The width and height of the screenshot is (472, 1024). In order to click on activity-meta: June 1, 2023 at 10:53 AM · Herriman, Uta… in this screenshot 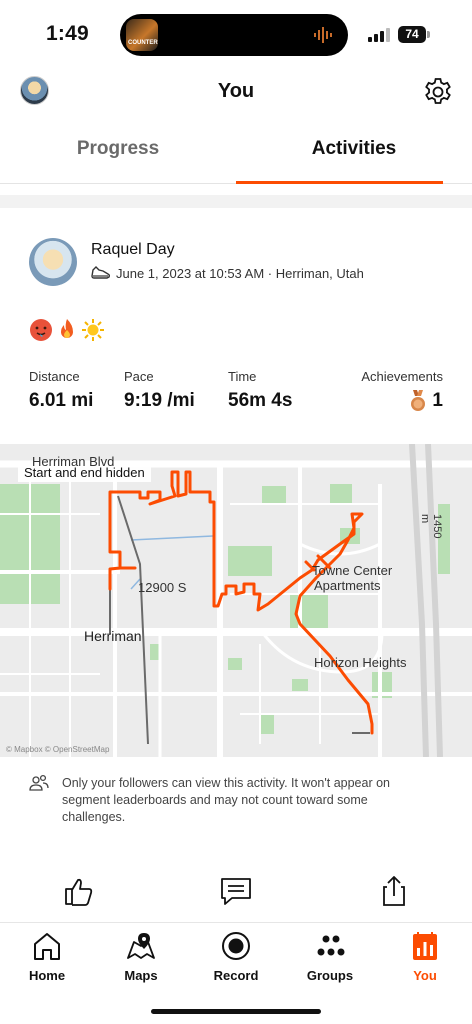, I will do `click(240, 273)`.